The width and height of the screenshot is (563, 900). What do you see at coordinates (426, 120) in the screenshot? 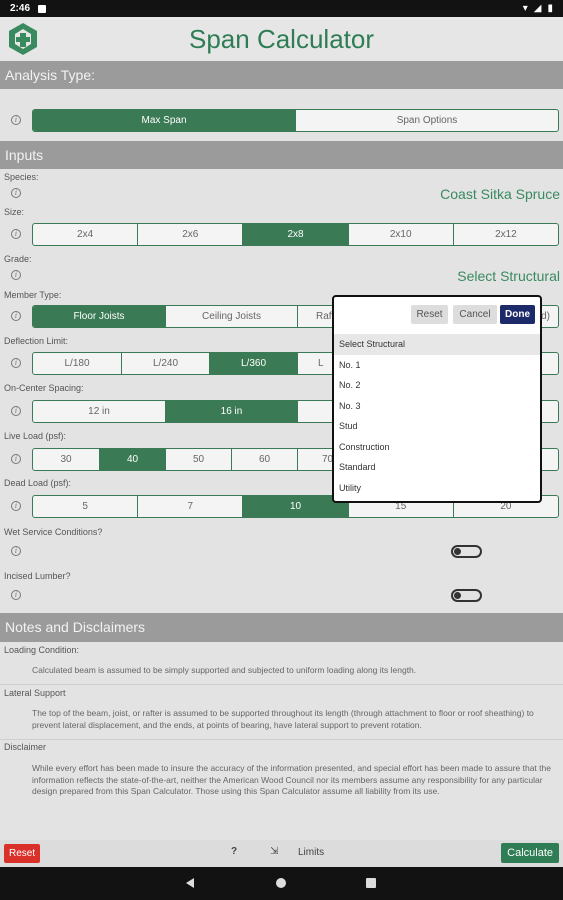
I see `analysis-option-span-options: Span Options` at bounding box center [426, 120].